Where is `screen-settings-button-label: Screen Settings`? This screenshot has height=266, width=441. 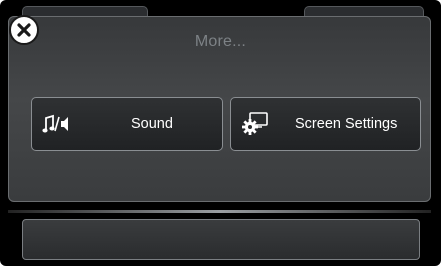 screen-settings-button-label: Screen Settings is located at coordinates (346, 124).